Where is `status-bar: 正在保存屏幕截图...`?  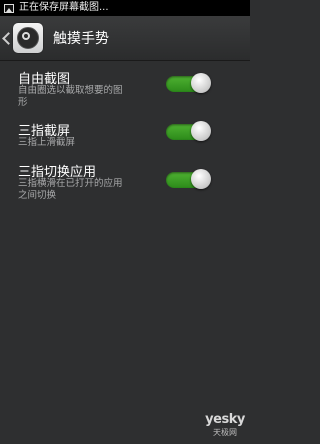
status-bar: 正在保存屏幕截图... is located at coordinates (125, 8).